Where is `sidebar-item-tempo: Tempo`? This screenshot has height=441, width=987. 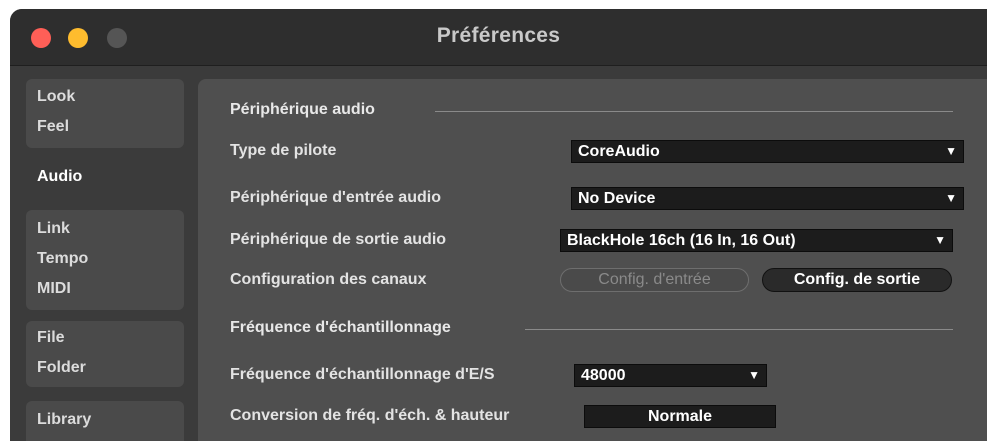 sidebar-item-tempo: Tempo is located at coordinates (105, 259).